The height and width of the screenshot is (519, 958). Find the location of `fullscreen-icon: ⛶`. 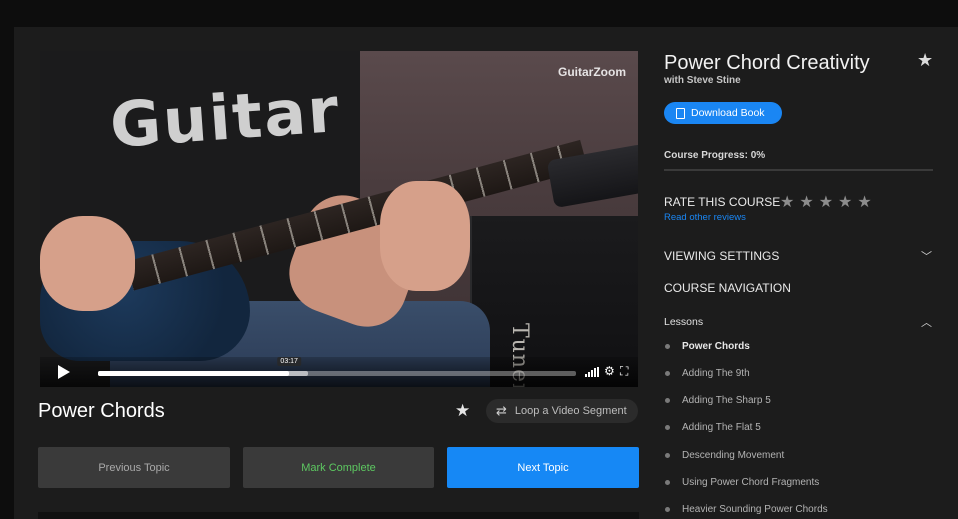

fullscreen-icon: ⛶ is located at coordinates (624, 371).